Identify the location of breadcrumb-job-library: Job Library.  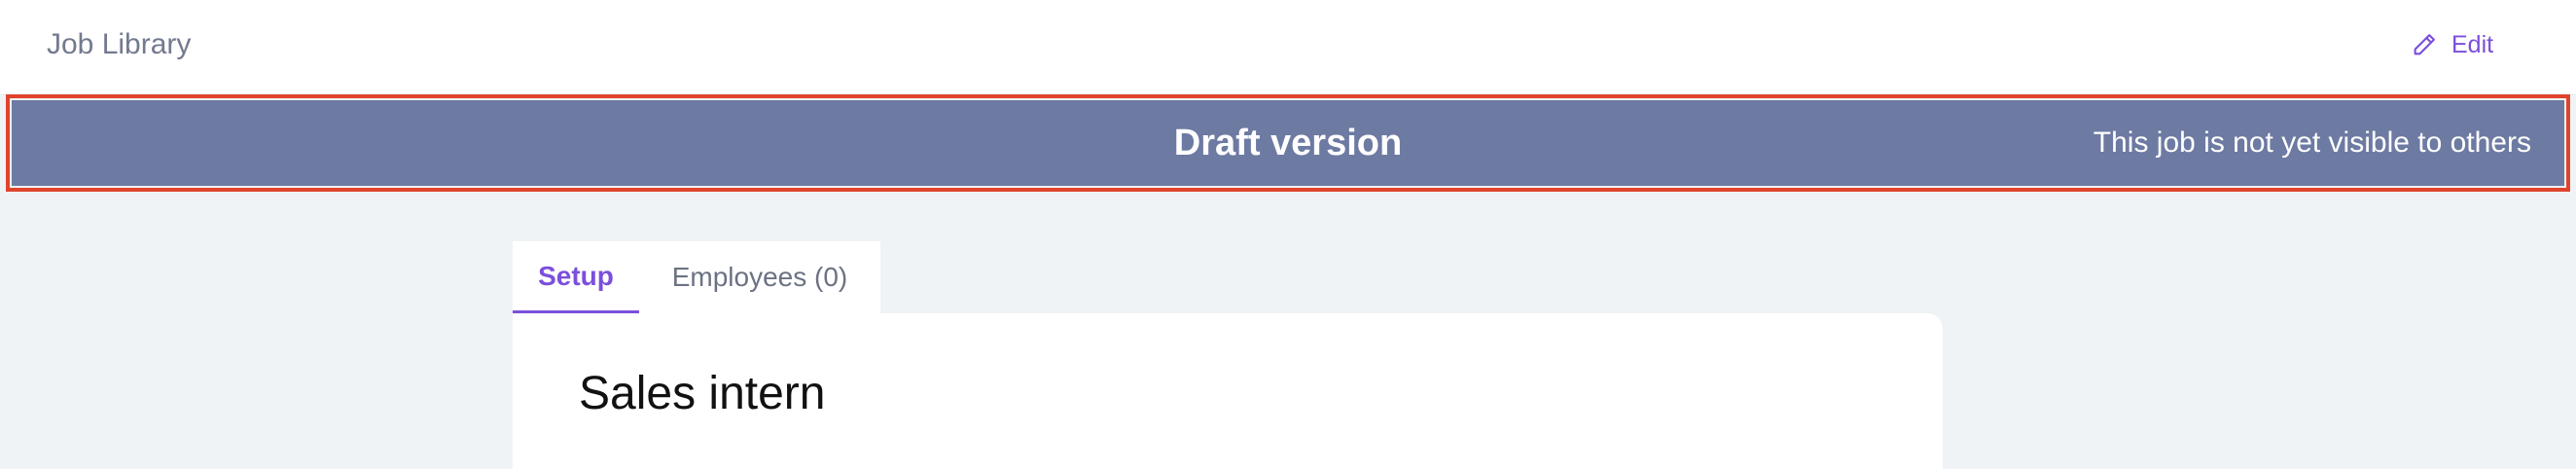
(119, 44).